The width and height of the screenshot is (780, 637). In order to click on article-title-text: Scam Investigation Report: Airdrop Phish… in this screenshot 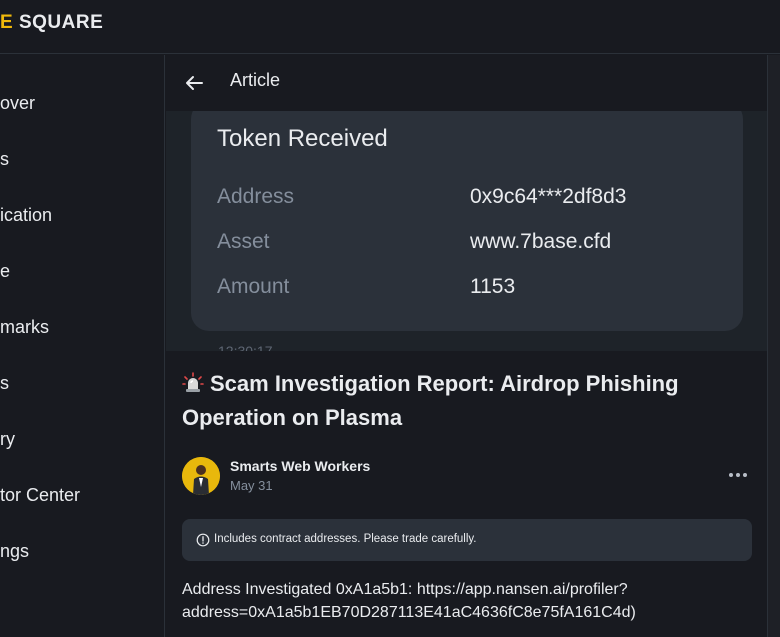, I will do `click(430, 400)`.